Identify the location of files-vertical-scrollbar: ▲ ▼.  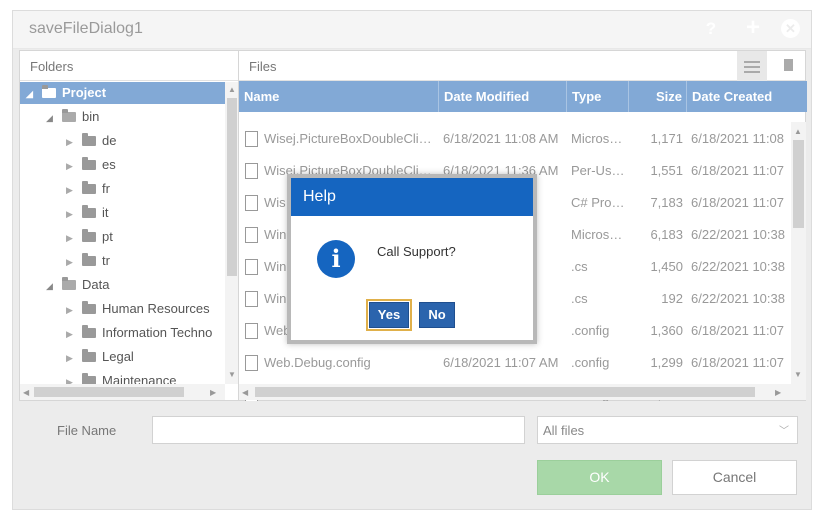
(798, 253).